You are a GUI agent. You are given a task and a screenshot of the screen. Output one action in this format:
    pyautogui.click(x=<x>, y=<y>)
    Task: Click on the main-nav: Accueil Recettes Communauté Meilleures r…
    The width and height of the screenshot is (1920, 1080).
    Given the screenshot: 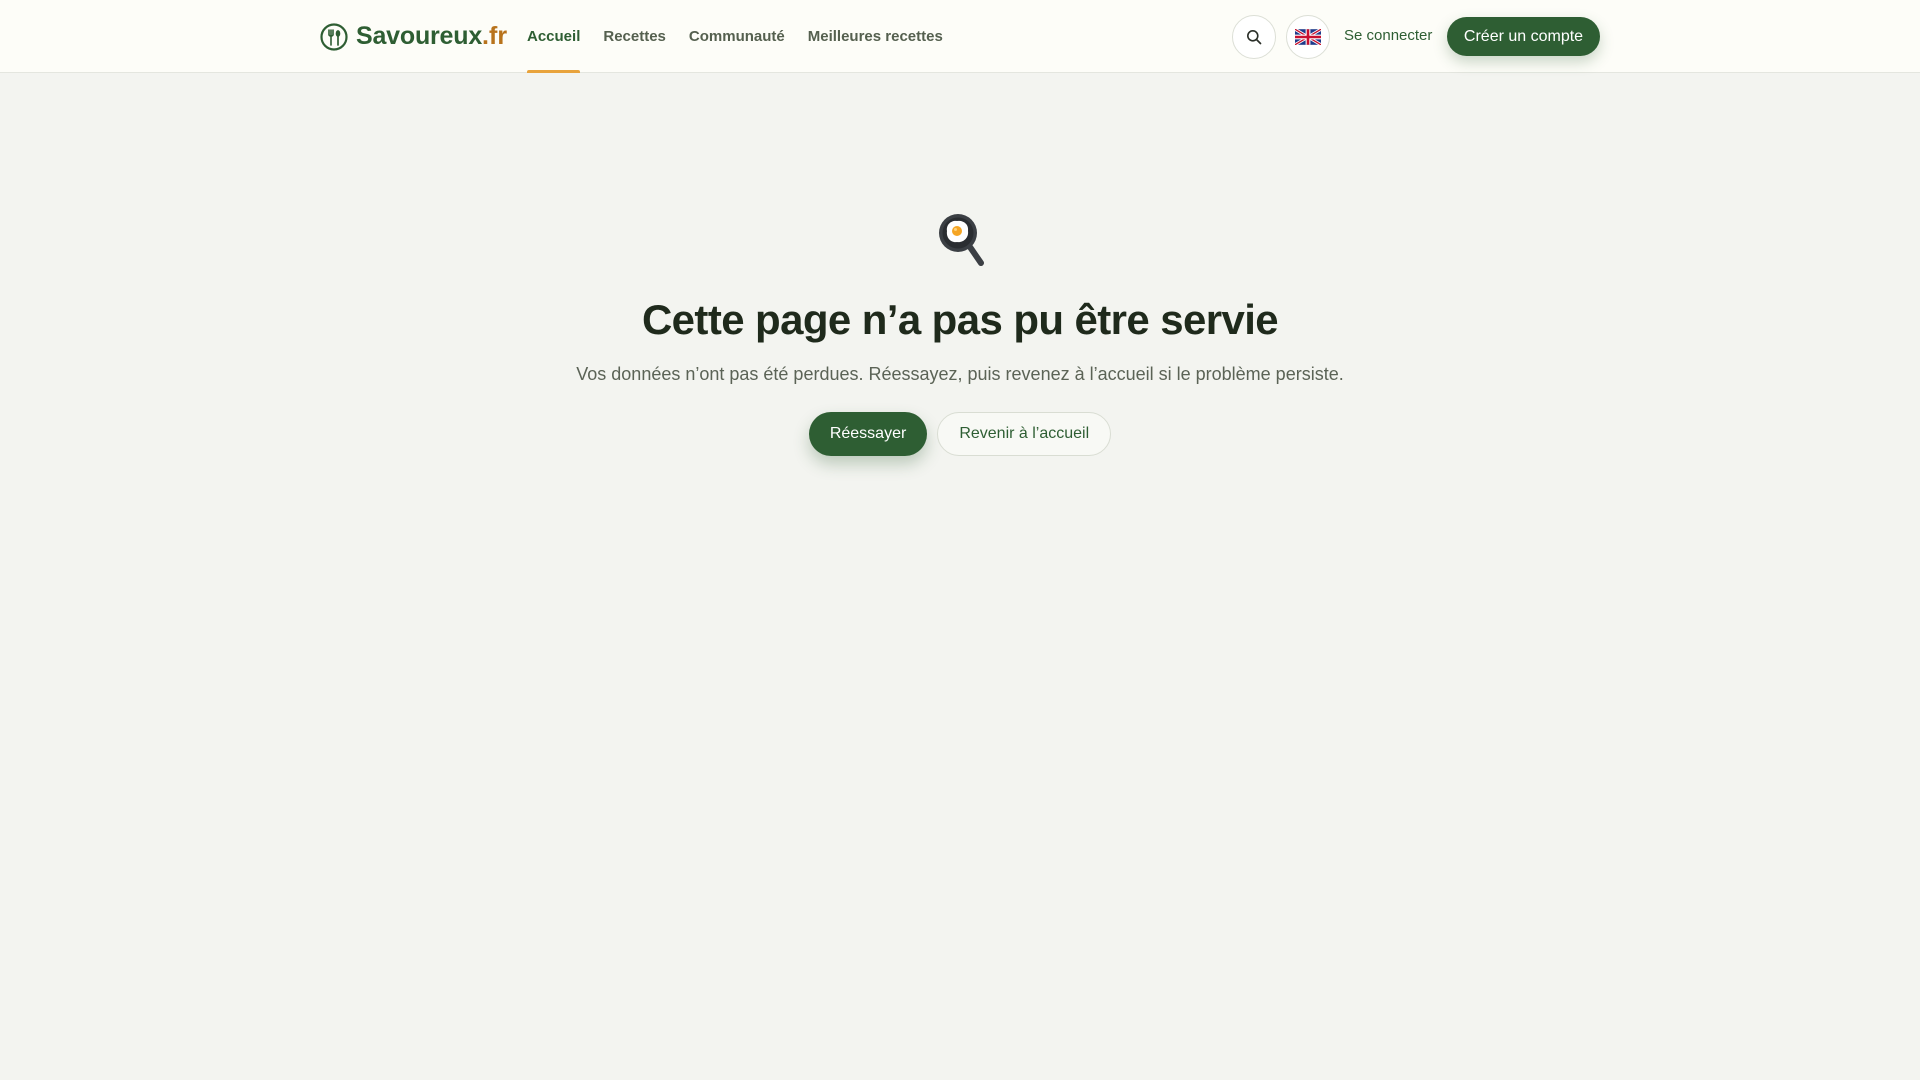 What is the action you would take?
    pyautogui.click(x=746, y=36)
    